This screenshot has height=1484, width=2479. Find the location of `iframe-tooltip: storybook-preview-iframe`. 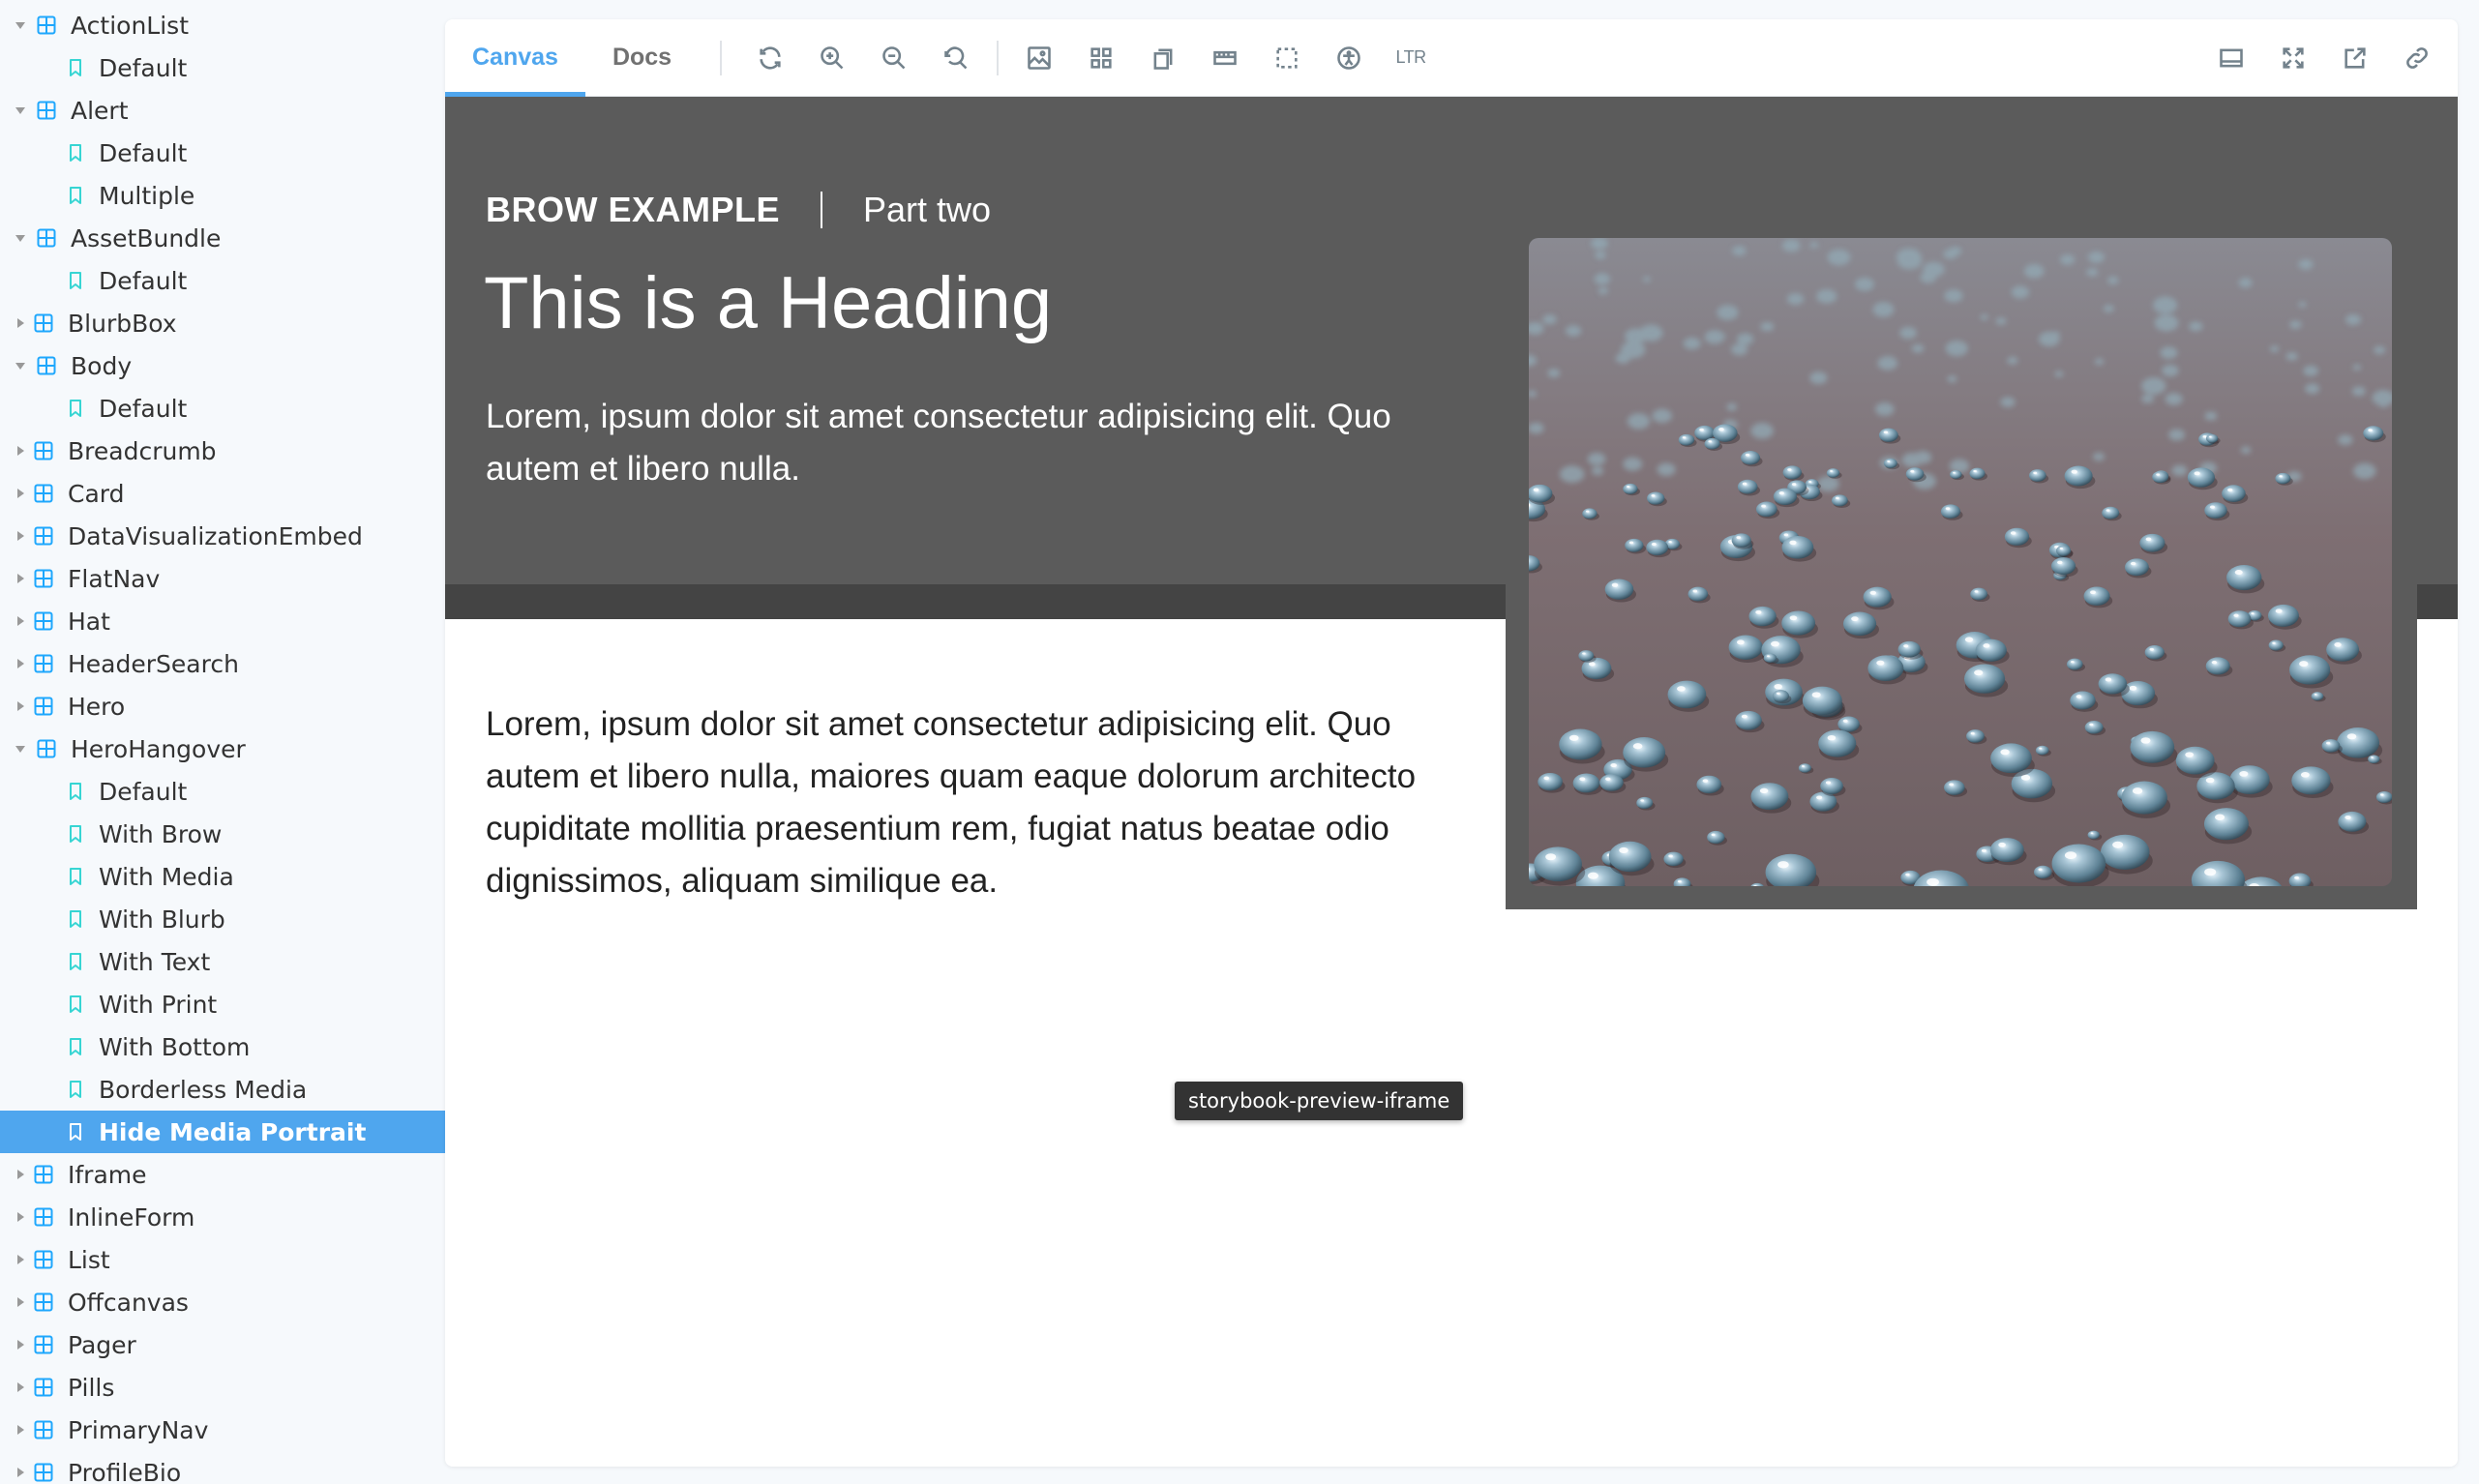

iframe-tooltip: storybook-preview-iframe is located at coordinates (1319, 1101).